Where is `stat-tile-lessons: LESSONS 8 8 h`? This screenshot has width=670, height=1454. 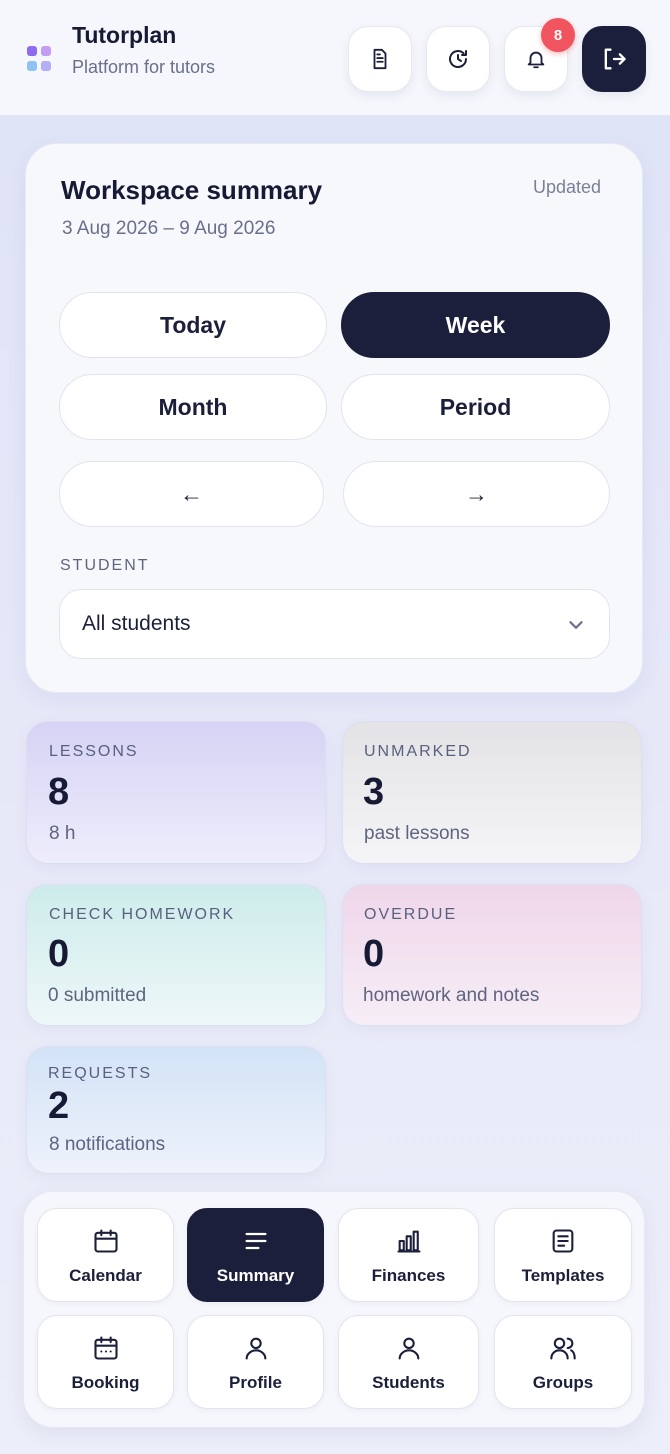 stat-tile-lessons: LESSONS 8 8 h is located at coordinates (176, 792).